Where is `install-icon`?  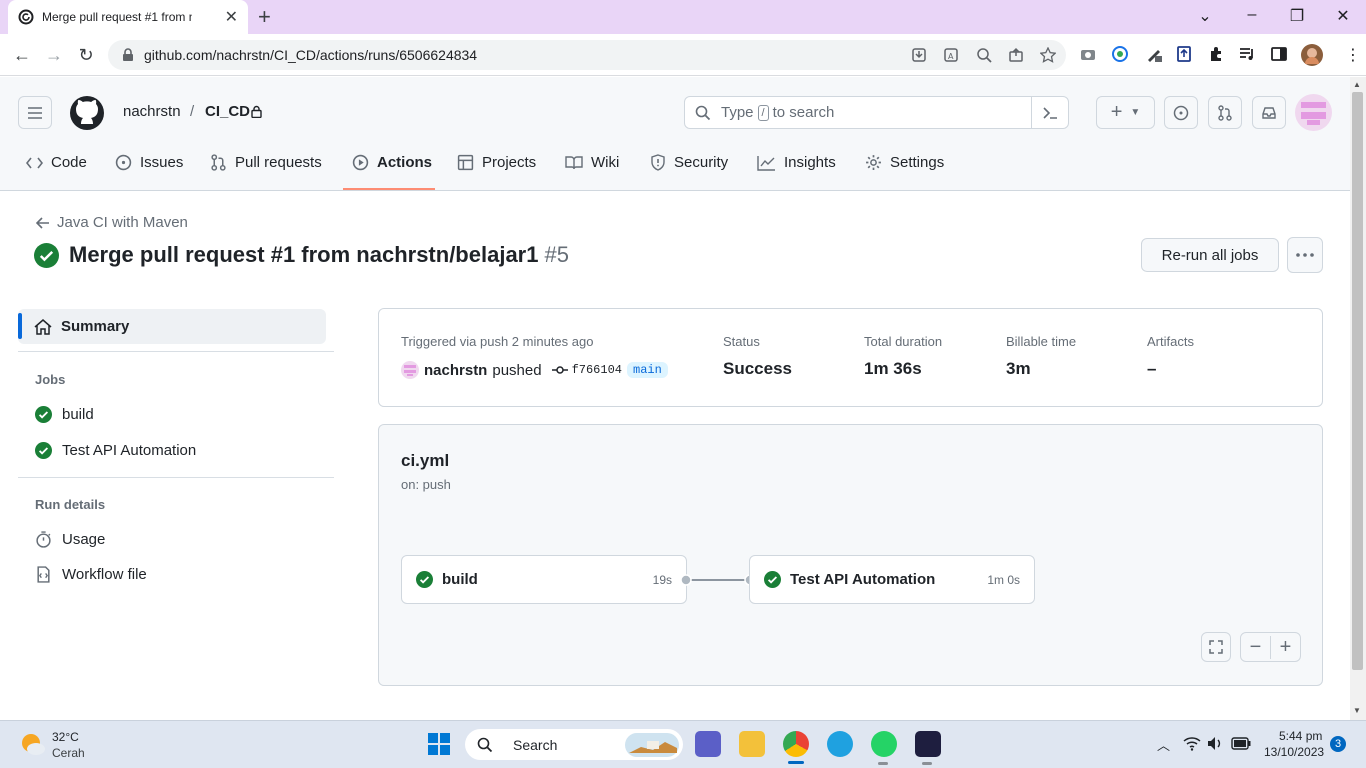 install-icon is located at coordinates (919, 55).